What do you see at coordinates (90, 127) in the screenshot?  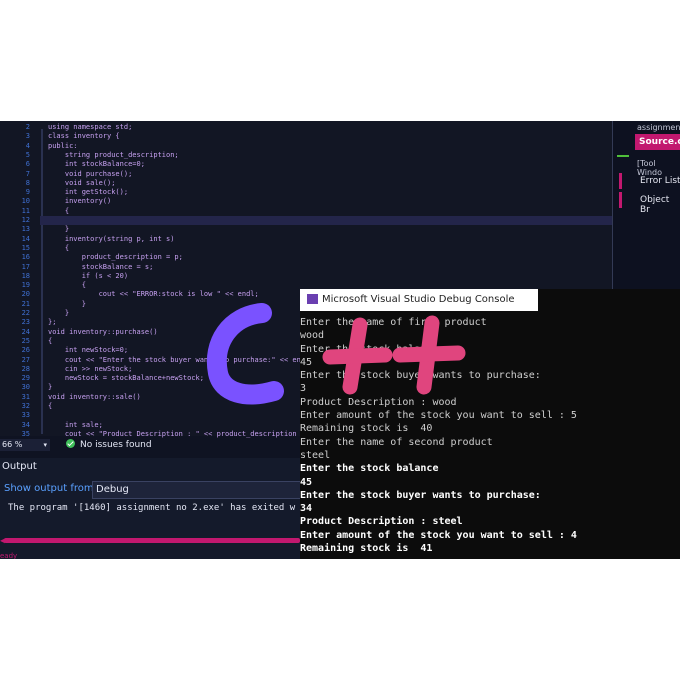 I see `code-line: using namespace std;` at bounding box center [90, 127].